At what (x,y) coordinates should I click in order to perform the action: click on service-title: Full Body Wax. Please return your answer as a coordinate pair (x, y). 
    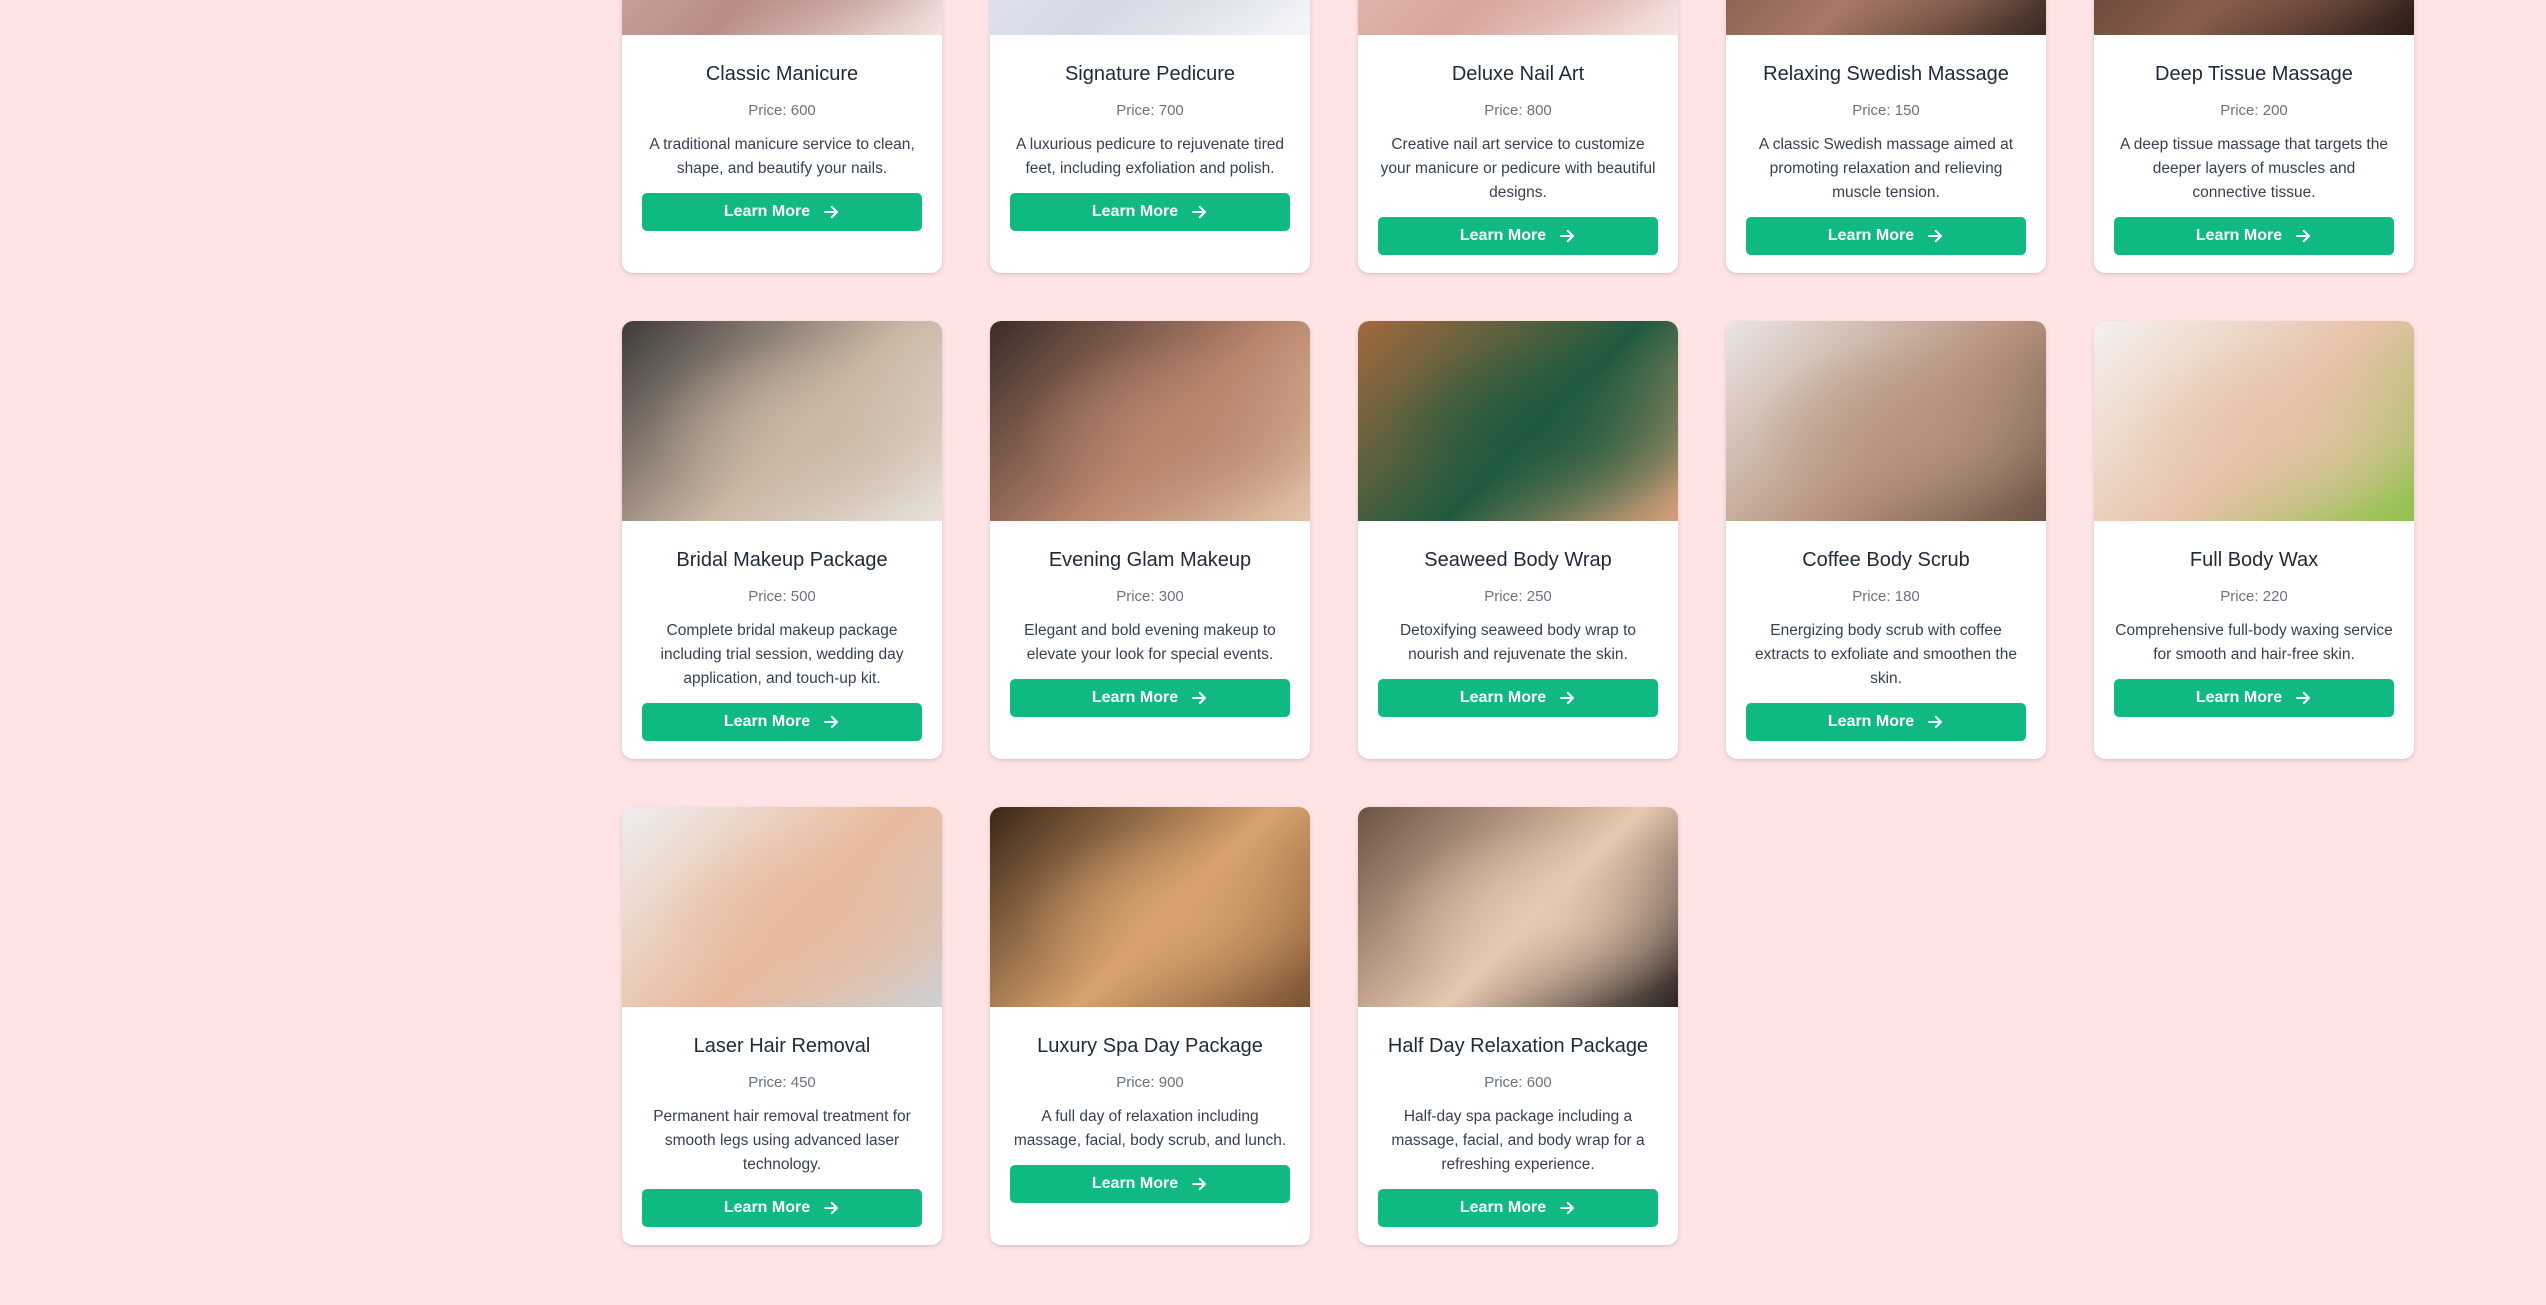
    Looking at the image, I should click on (2254, 560).